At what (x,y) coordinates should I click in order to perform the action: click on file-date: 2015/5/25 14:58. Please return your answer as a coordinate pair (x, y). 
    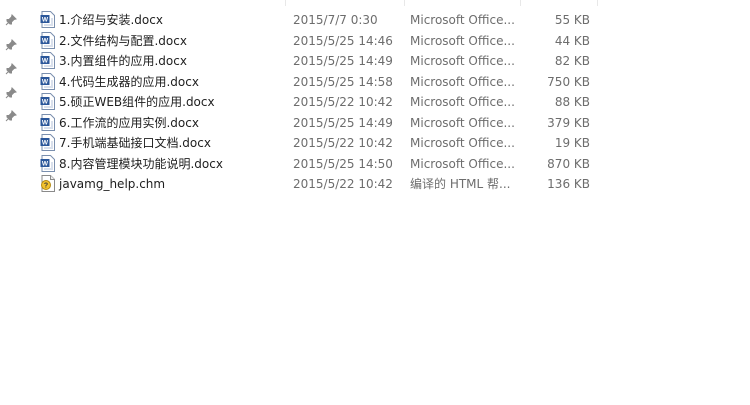
    Looking at the image, I should click on (343, 81).